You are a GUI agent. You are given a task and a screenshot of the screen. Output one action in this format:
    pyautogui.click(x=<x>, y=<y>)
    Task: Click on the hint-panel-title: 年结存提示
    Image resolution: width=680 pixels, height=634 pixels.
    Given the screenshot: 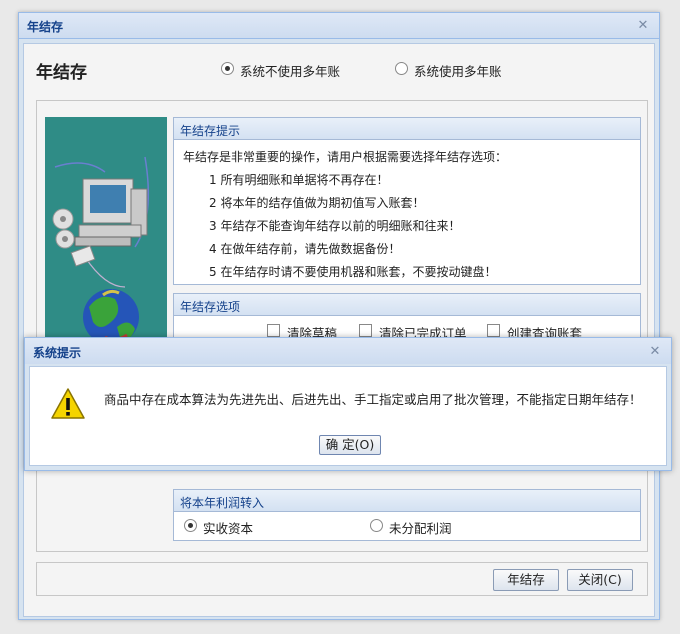 What is the action you would take?
    pyautogui.click(x=210, y=131)
    